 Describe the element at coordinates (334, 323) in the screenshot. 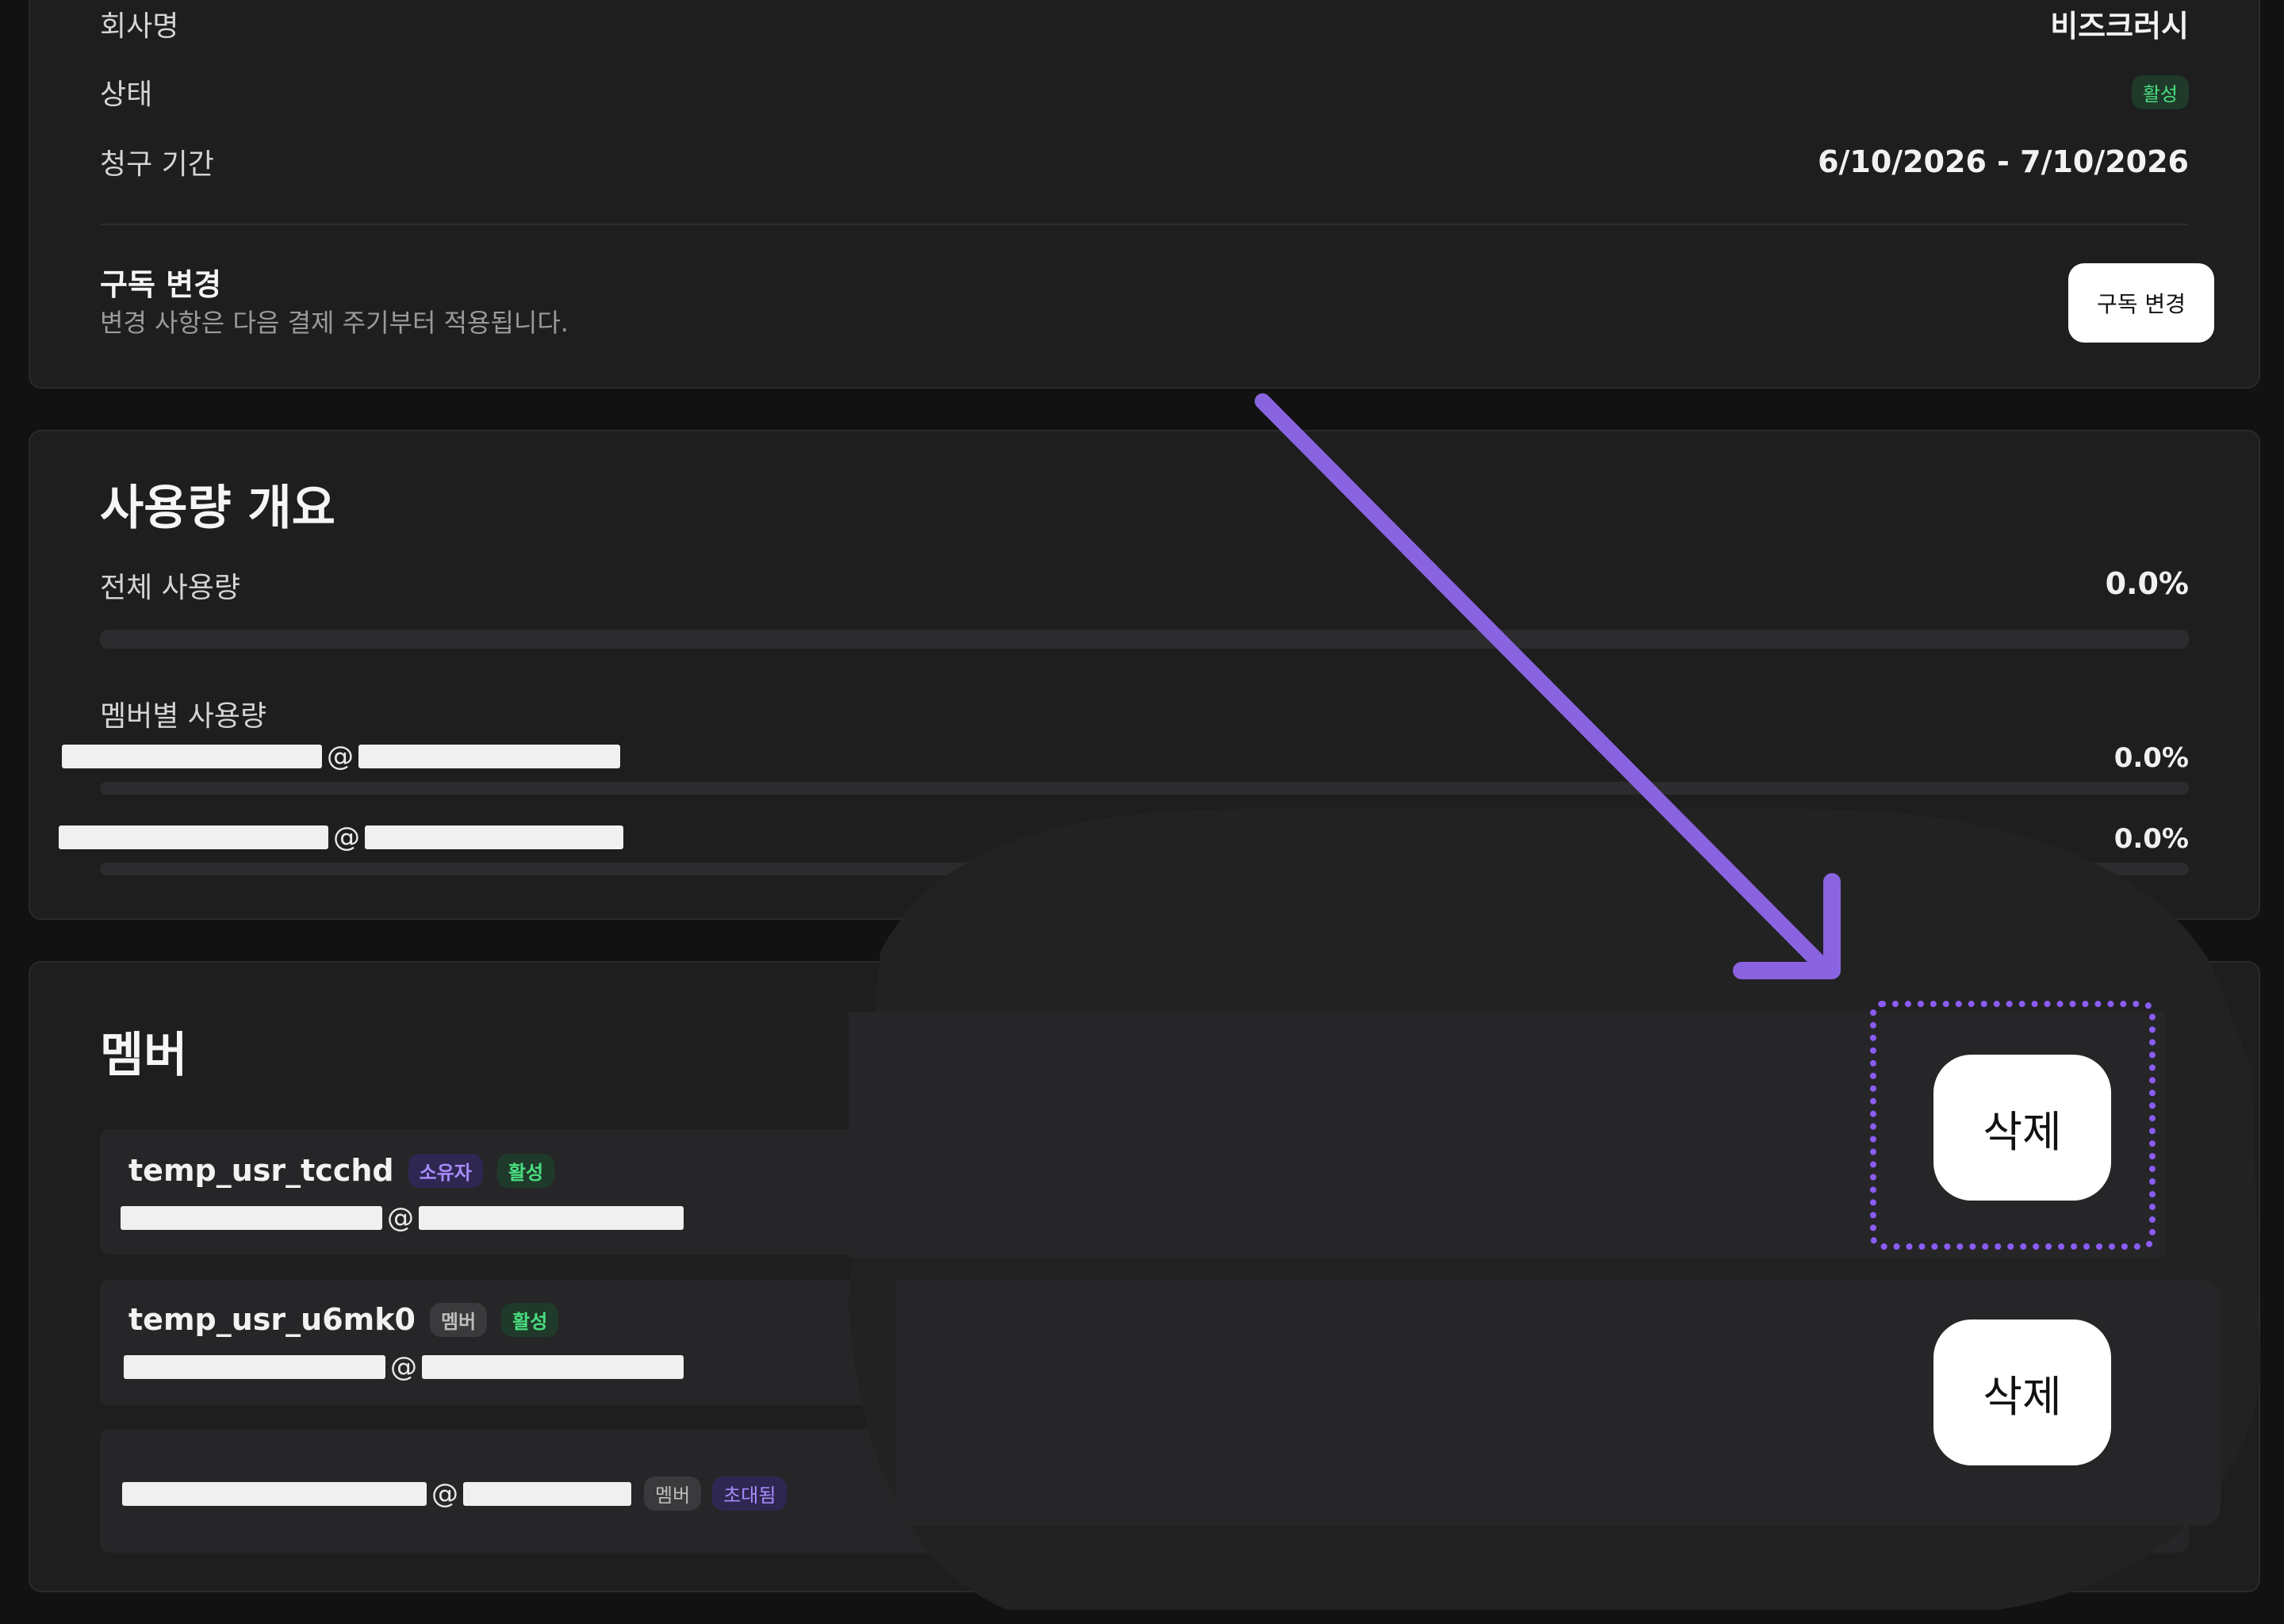

I see `change-subscription-desc: 변경 사항은 다음 결제 주기부터 적용됩니다.` at that location.